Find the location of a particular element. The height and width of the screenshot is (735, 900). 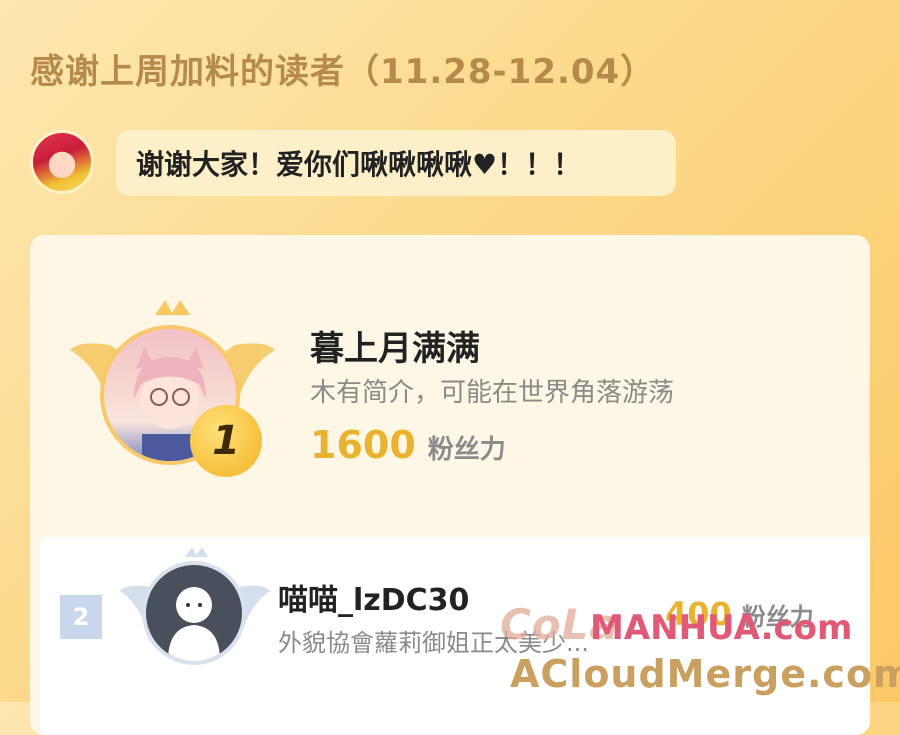

author-message-bubble: 谢谢大家！爱你们啾啾啾啾♥！！！ is located at coordinates (396, 163).